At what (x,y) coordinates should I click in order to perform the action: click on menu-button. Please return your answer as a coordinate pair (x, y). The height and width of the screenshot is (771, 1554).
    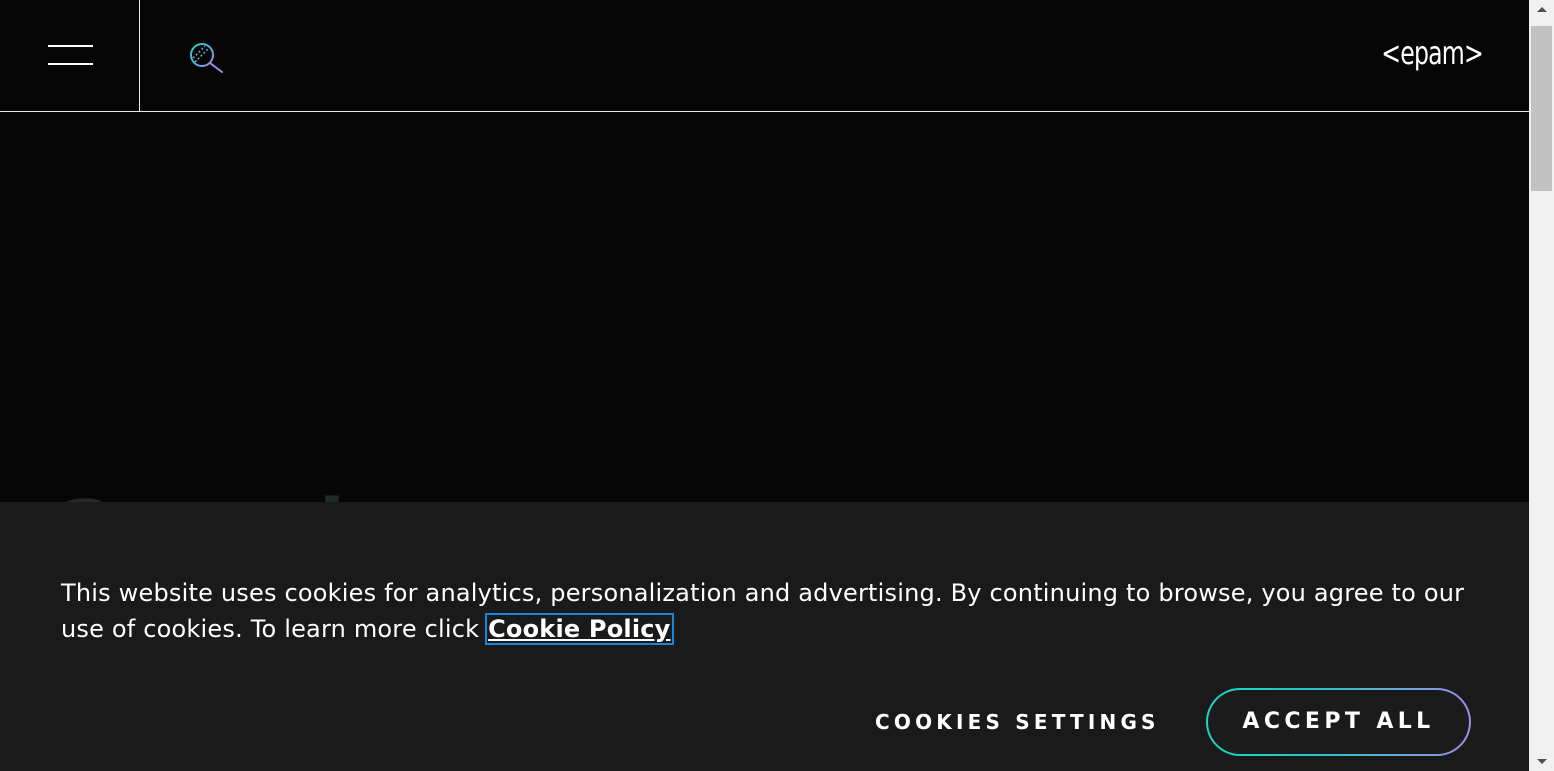
    Looking at the image, I should click on (70, 55).